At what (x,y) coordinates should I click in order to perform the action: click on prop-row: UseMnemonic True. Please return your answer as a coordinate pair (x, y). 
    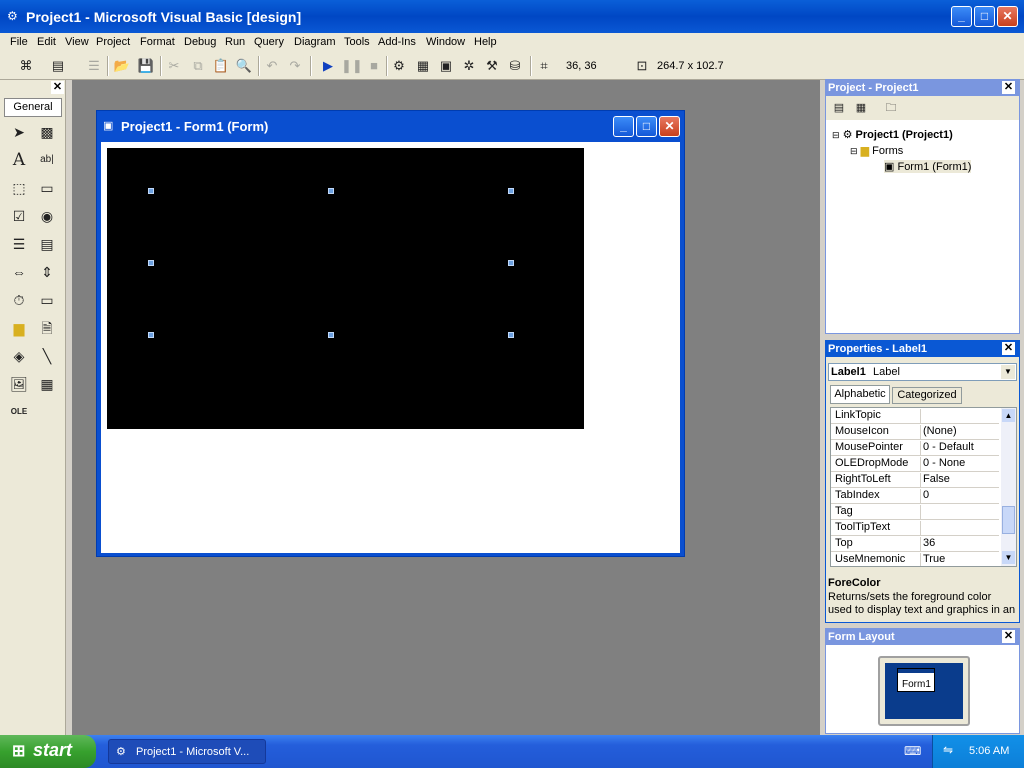
    Looking at the image, I should click on (915, 559).